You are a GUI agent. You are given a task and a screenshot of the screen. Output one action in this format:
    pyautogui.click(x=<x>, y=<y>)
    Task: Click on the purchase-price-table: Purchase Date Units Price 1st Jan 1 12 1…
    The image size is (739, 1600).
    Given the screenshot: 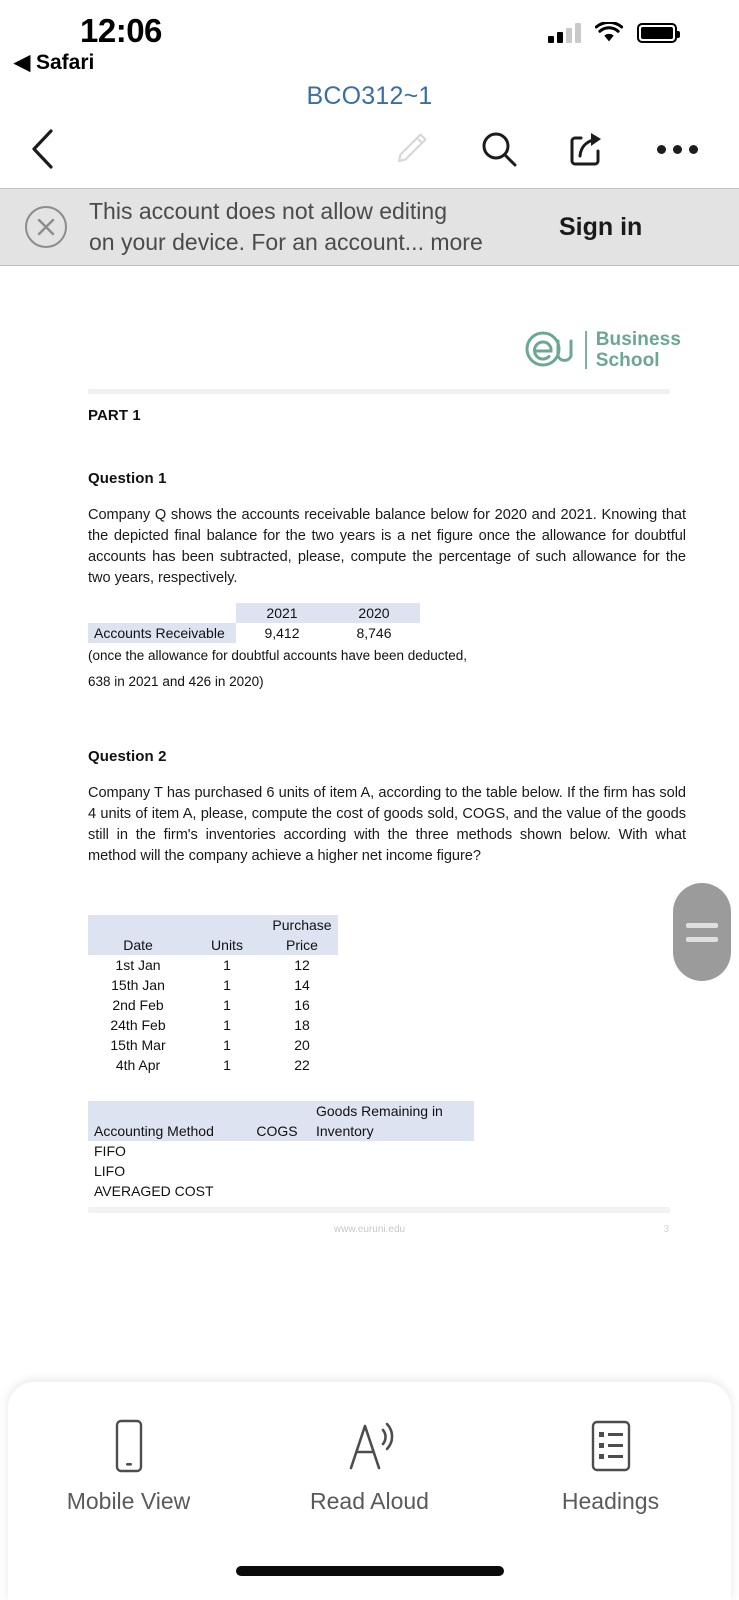 What is the action you would take?
    pyautogui.click(x=213, y=995)
    